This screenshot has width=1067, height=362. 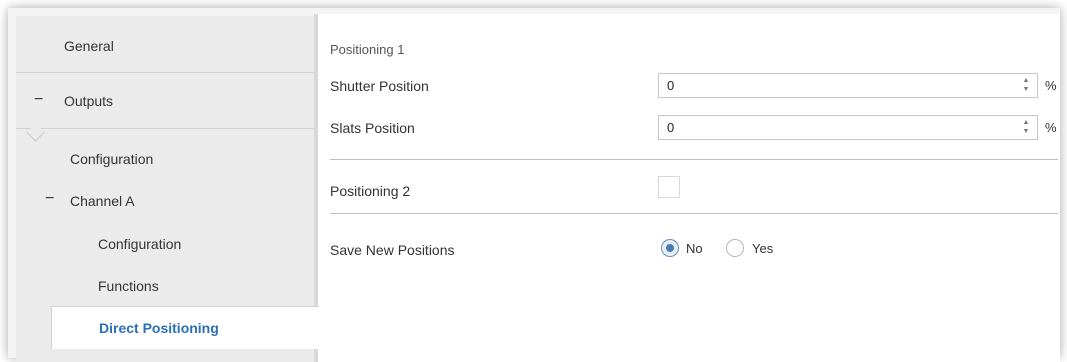 I want to click on sidebar-item-label: Direct Positioning, so click(x=159, y=328).